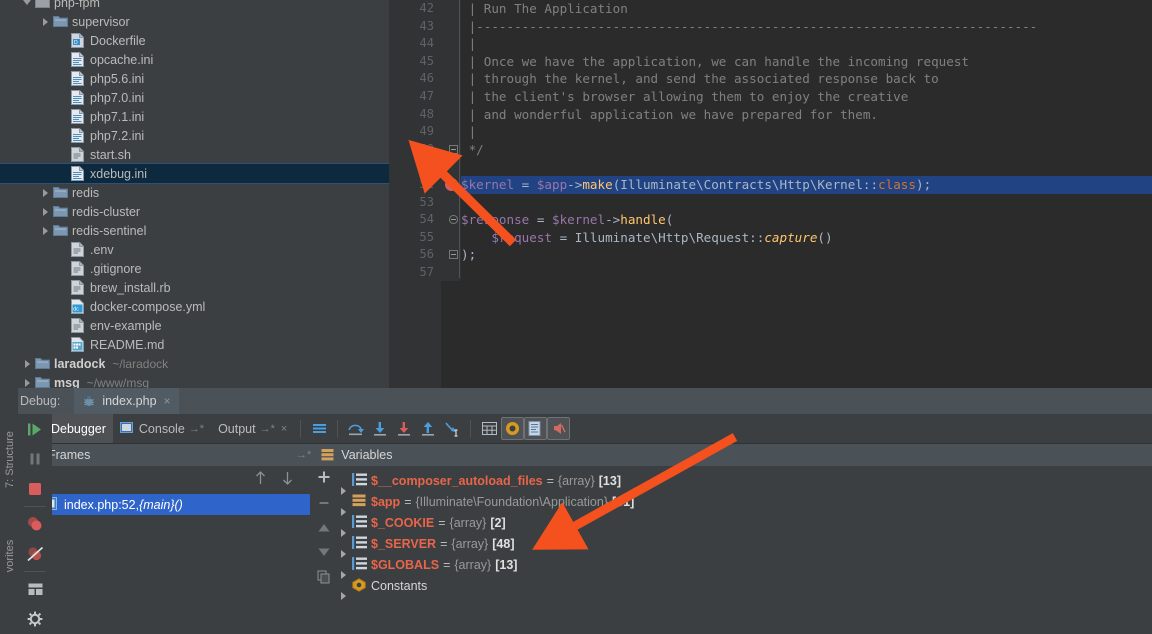 This screenshot has height=634, width=1152. What do you see at coordinates (324, 529) in the screenshot?
I see `move-up-icon` at bounding box center [324, 529].